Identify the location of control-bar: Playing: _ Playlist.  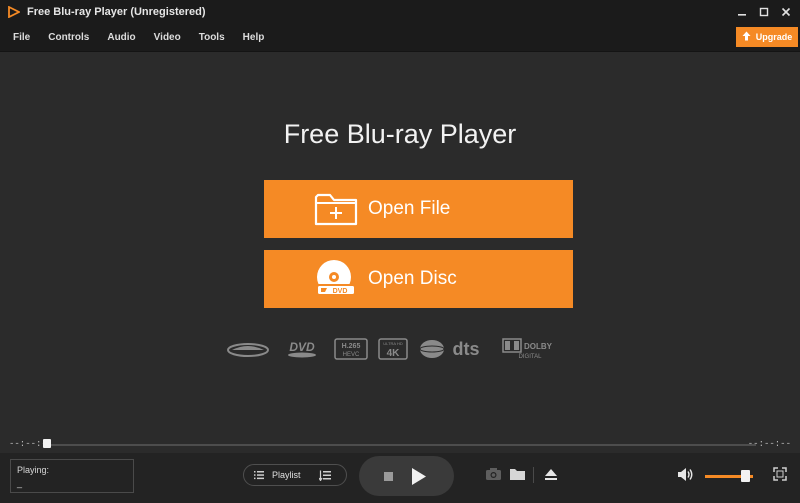
(400, 478).